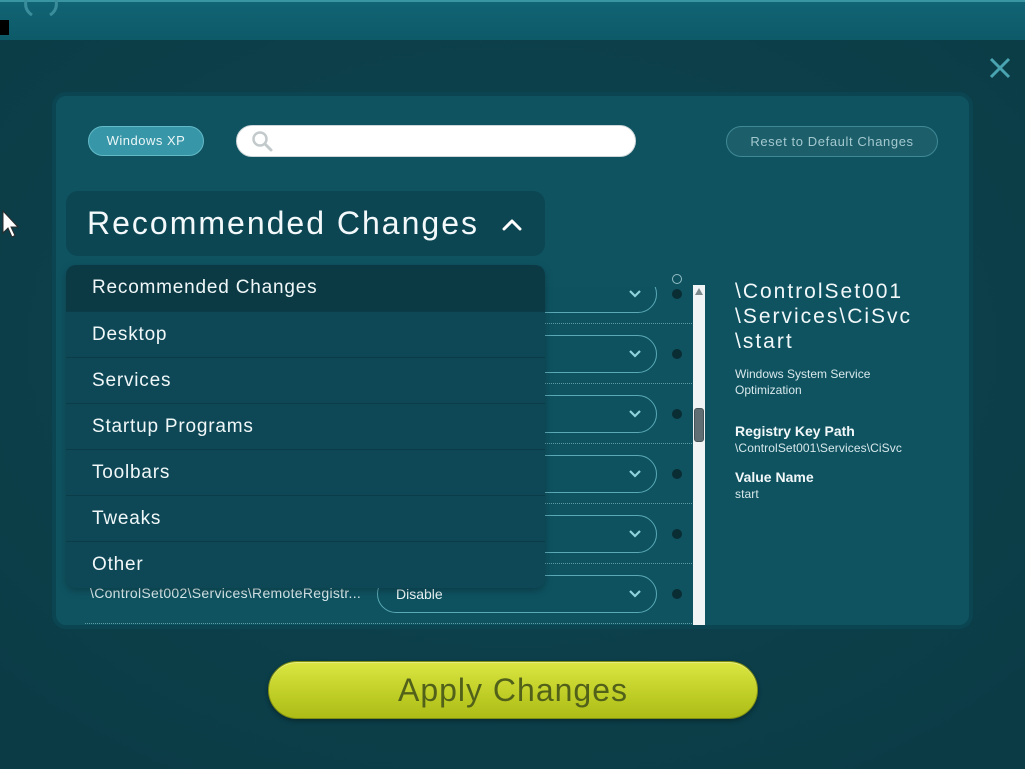 The image size is (1025, 769). I want to click on dropdown-option-other: Other, so click(305, 564).